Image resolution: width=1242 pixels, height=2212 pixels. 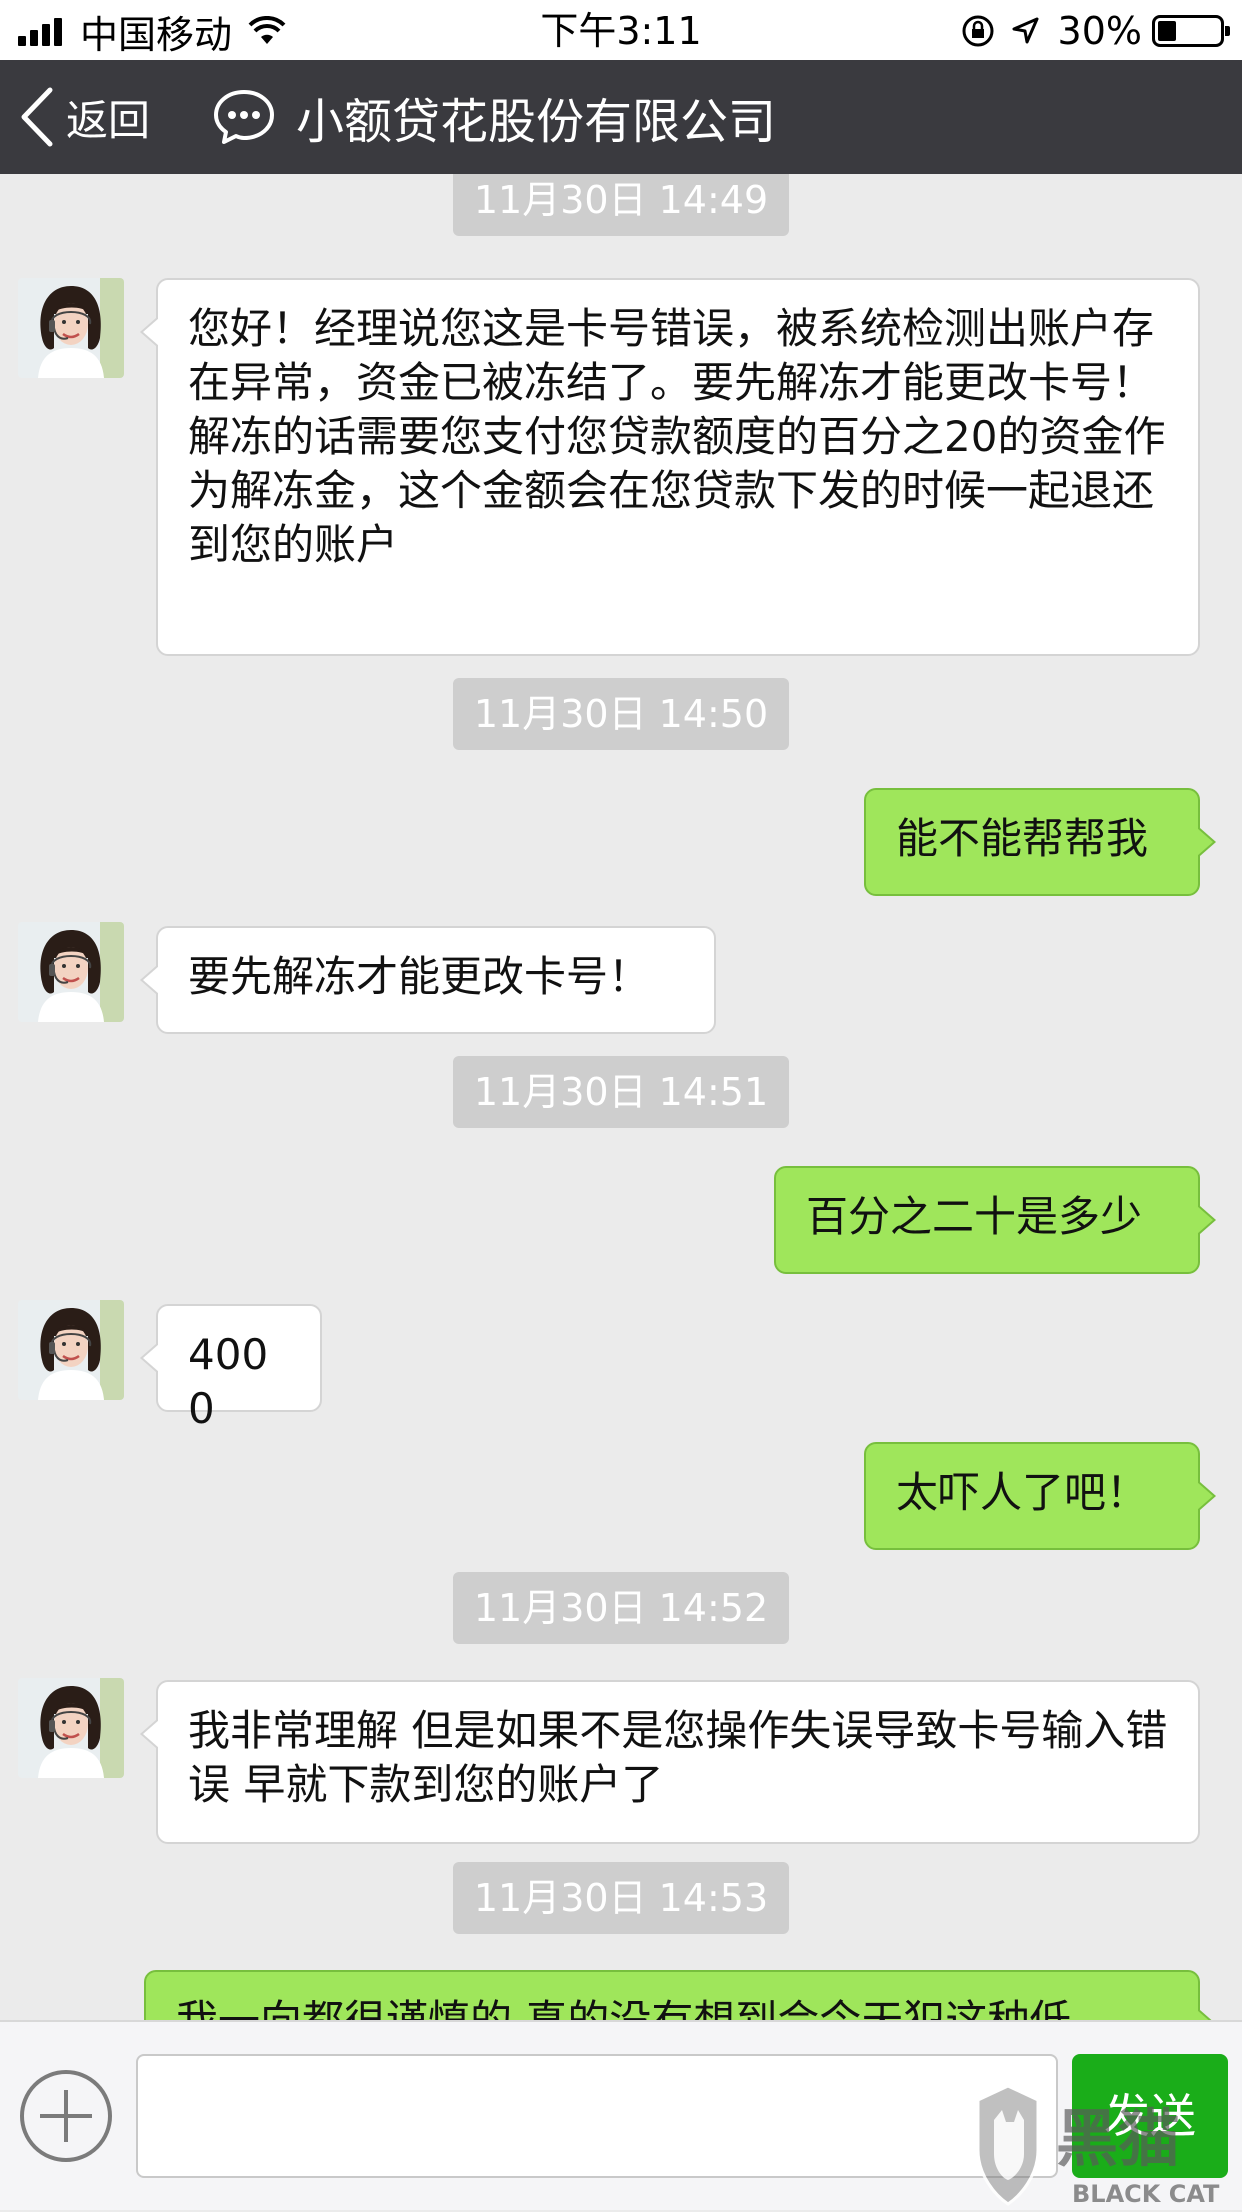 I want to click on message-timestamp: 11月30日 14:50, so click(x=621, y=714).